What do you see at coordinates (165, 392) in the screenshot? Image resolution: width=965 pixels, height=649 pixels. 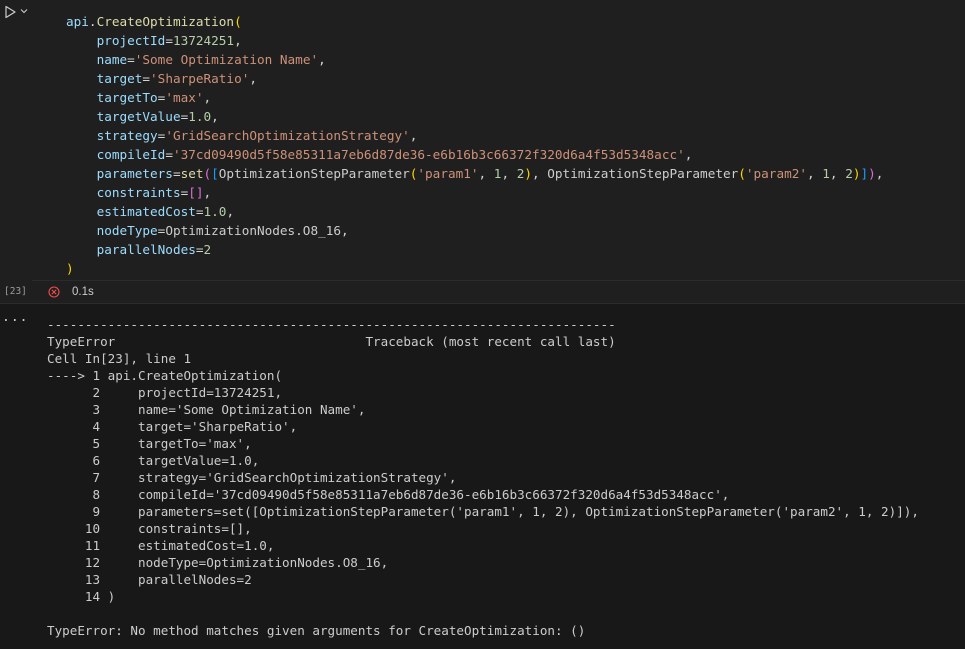 I see `traceback-line: 2 projectId=13724251,` at bounding box center [165, 392].